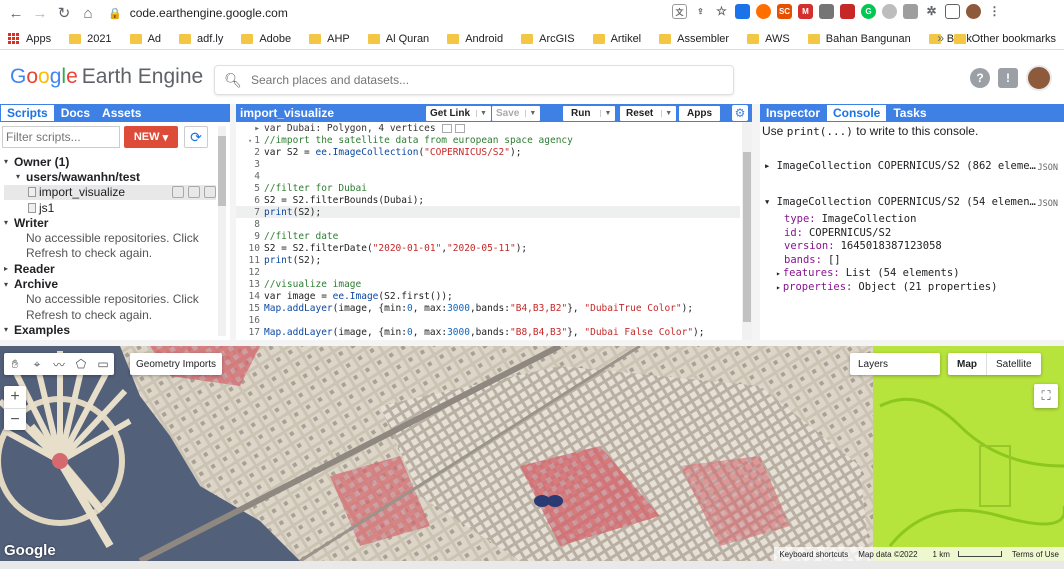 This screenshot has height=569, width=1064. What do you see at coordinates (27, 113) in the screenshot?
I see `tab-scripts: Scripts` at bounding box center [27, 113].